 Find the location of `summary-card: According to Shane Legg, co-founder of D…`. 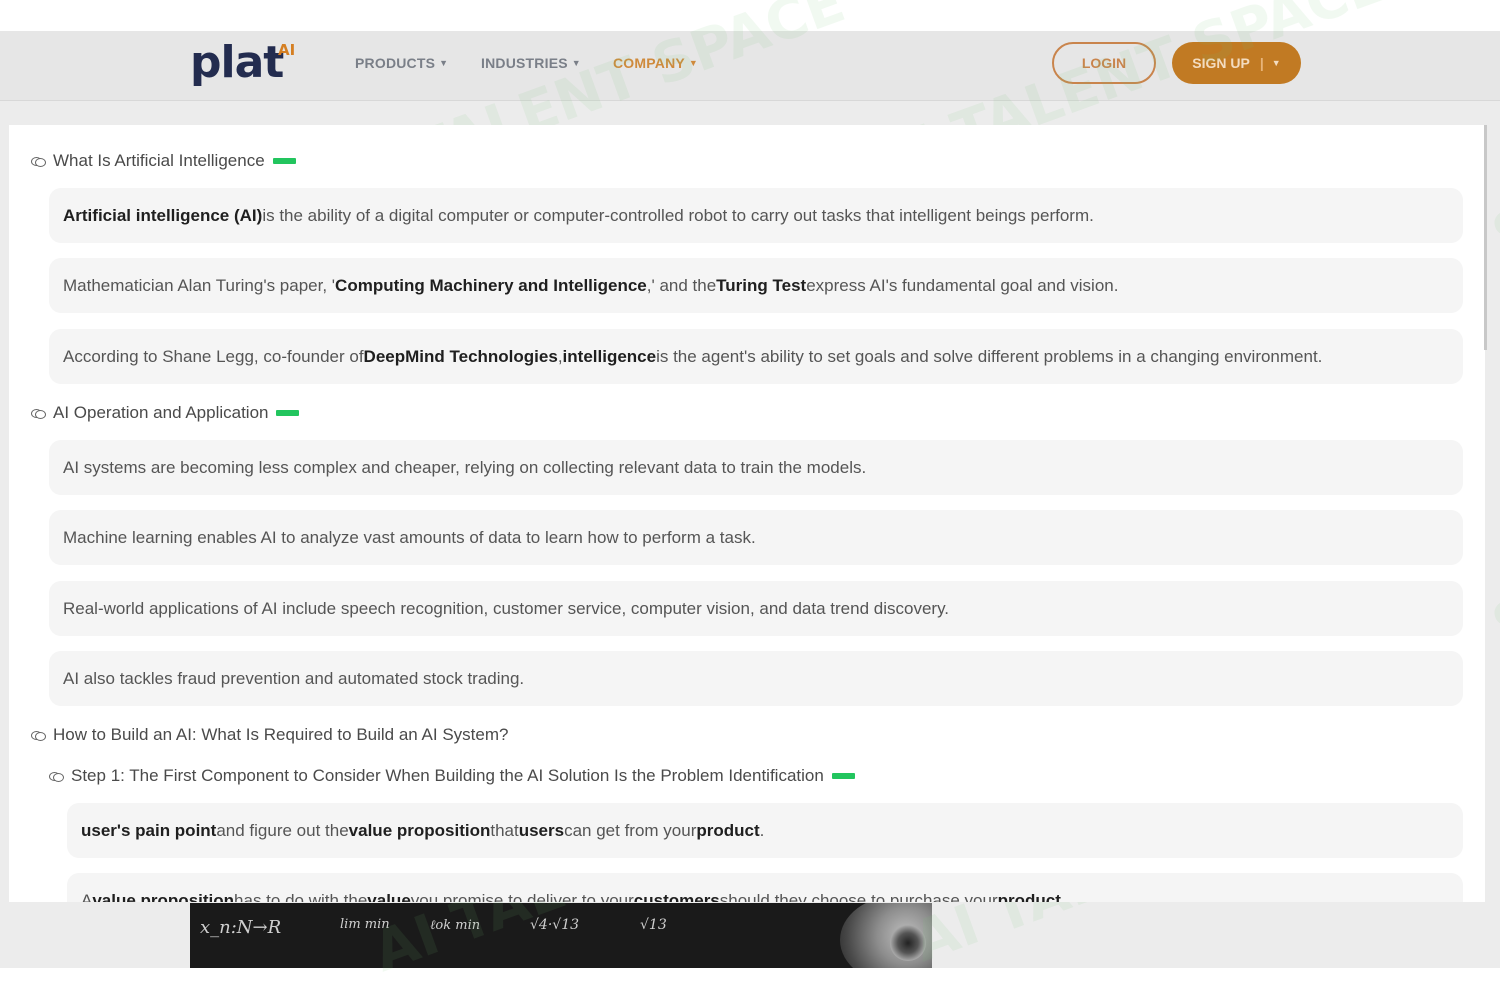

summary-card: According to Shane Legg, co-founder of D… is located at coordinates (756, 356).